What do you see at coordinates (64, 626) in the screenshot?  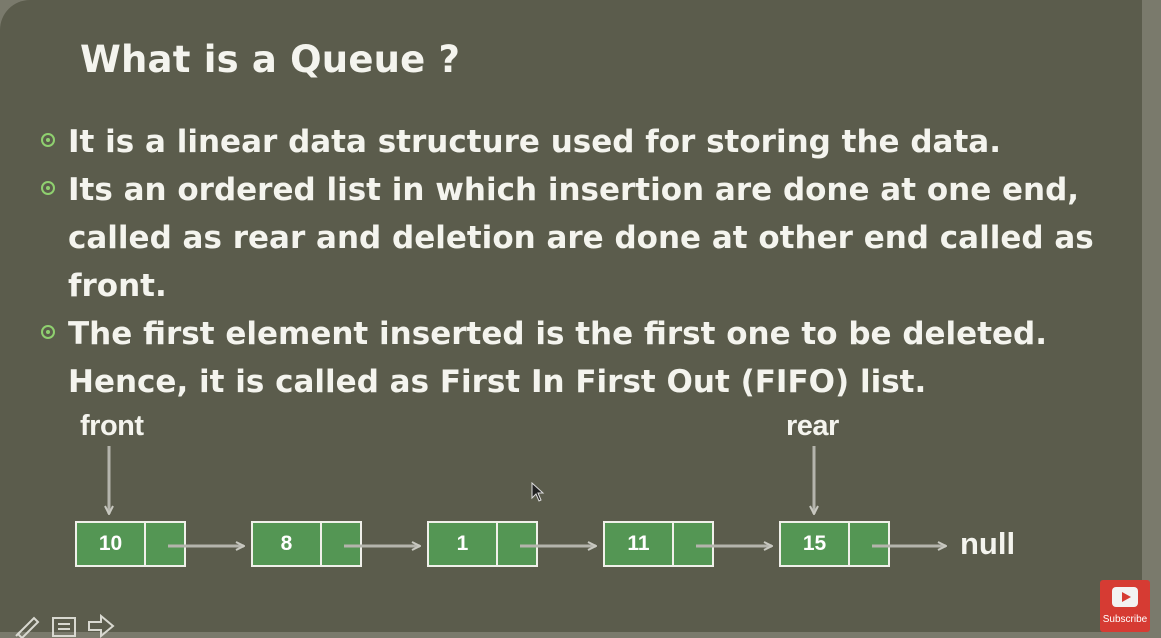 I see `notes-icon` at bounding box center [64, 626].